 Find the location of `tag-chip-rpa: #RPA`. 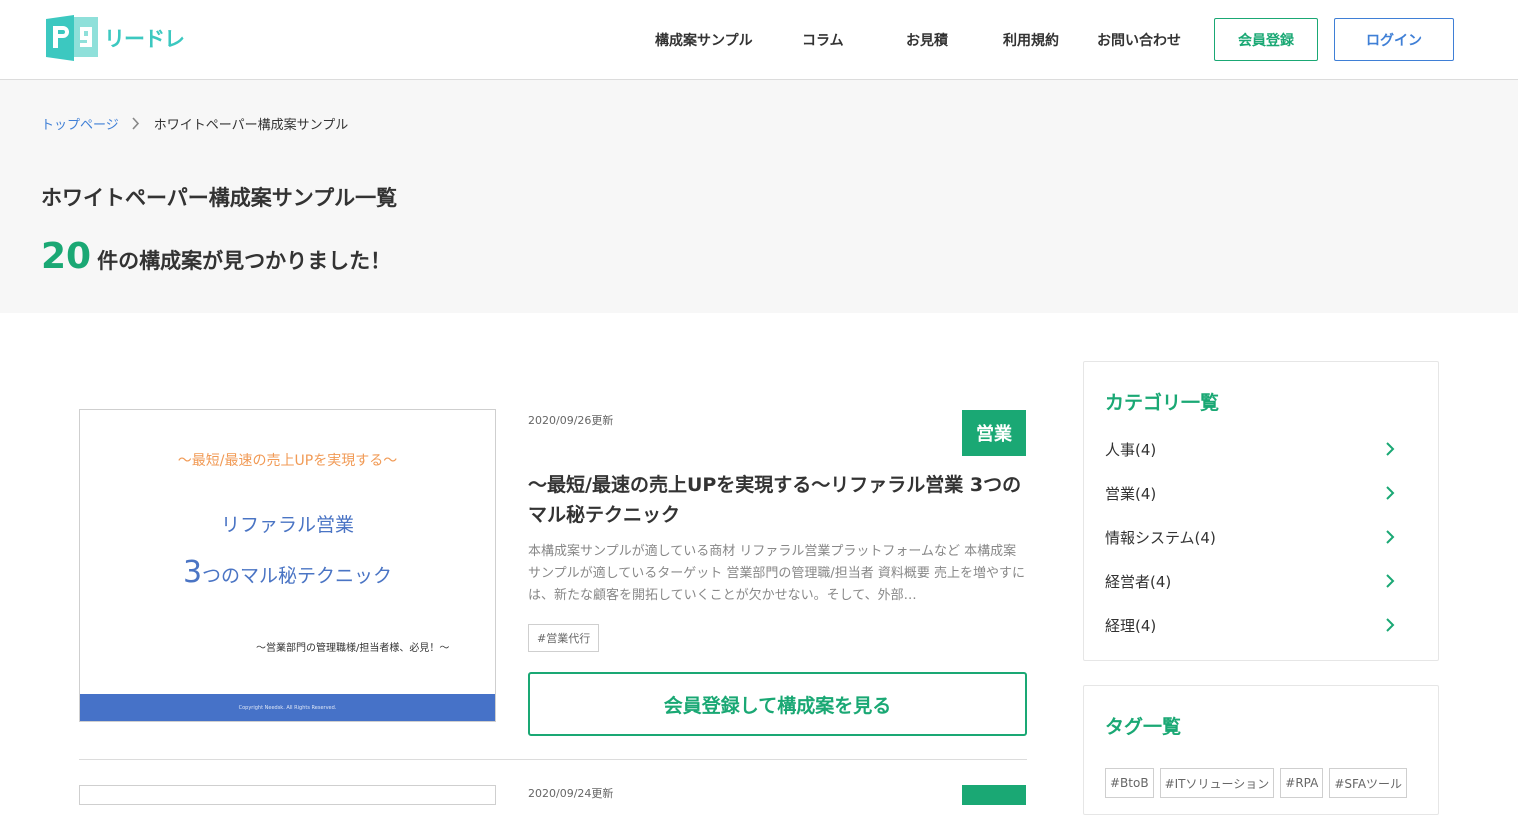

tag-chip-rpa: #RPA is located at coordinates (1302, 783).